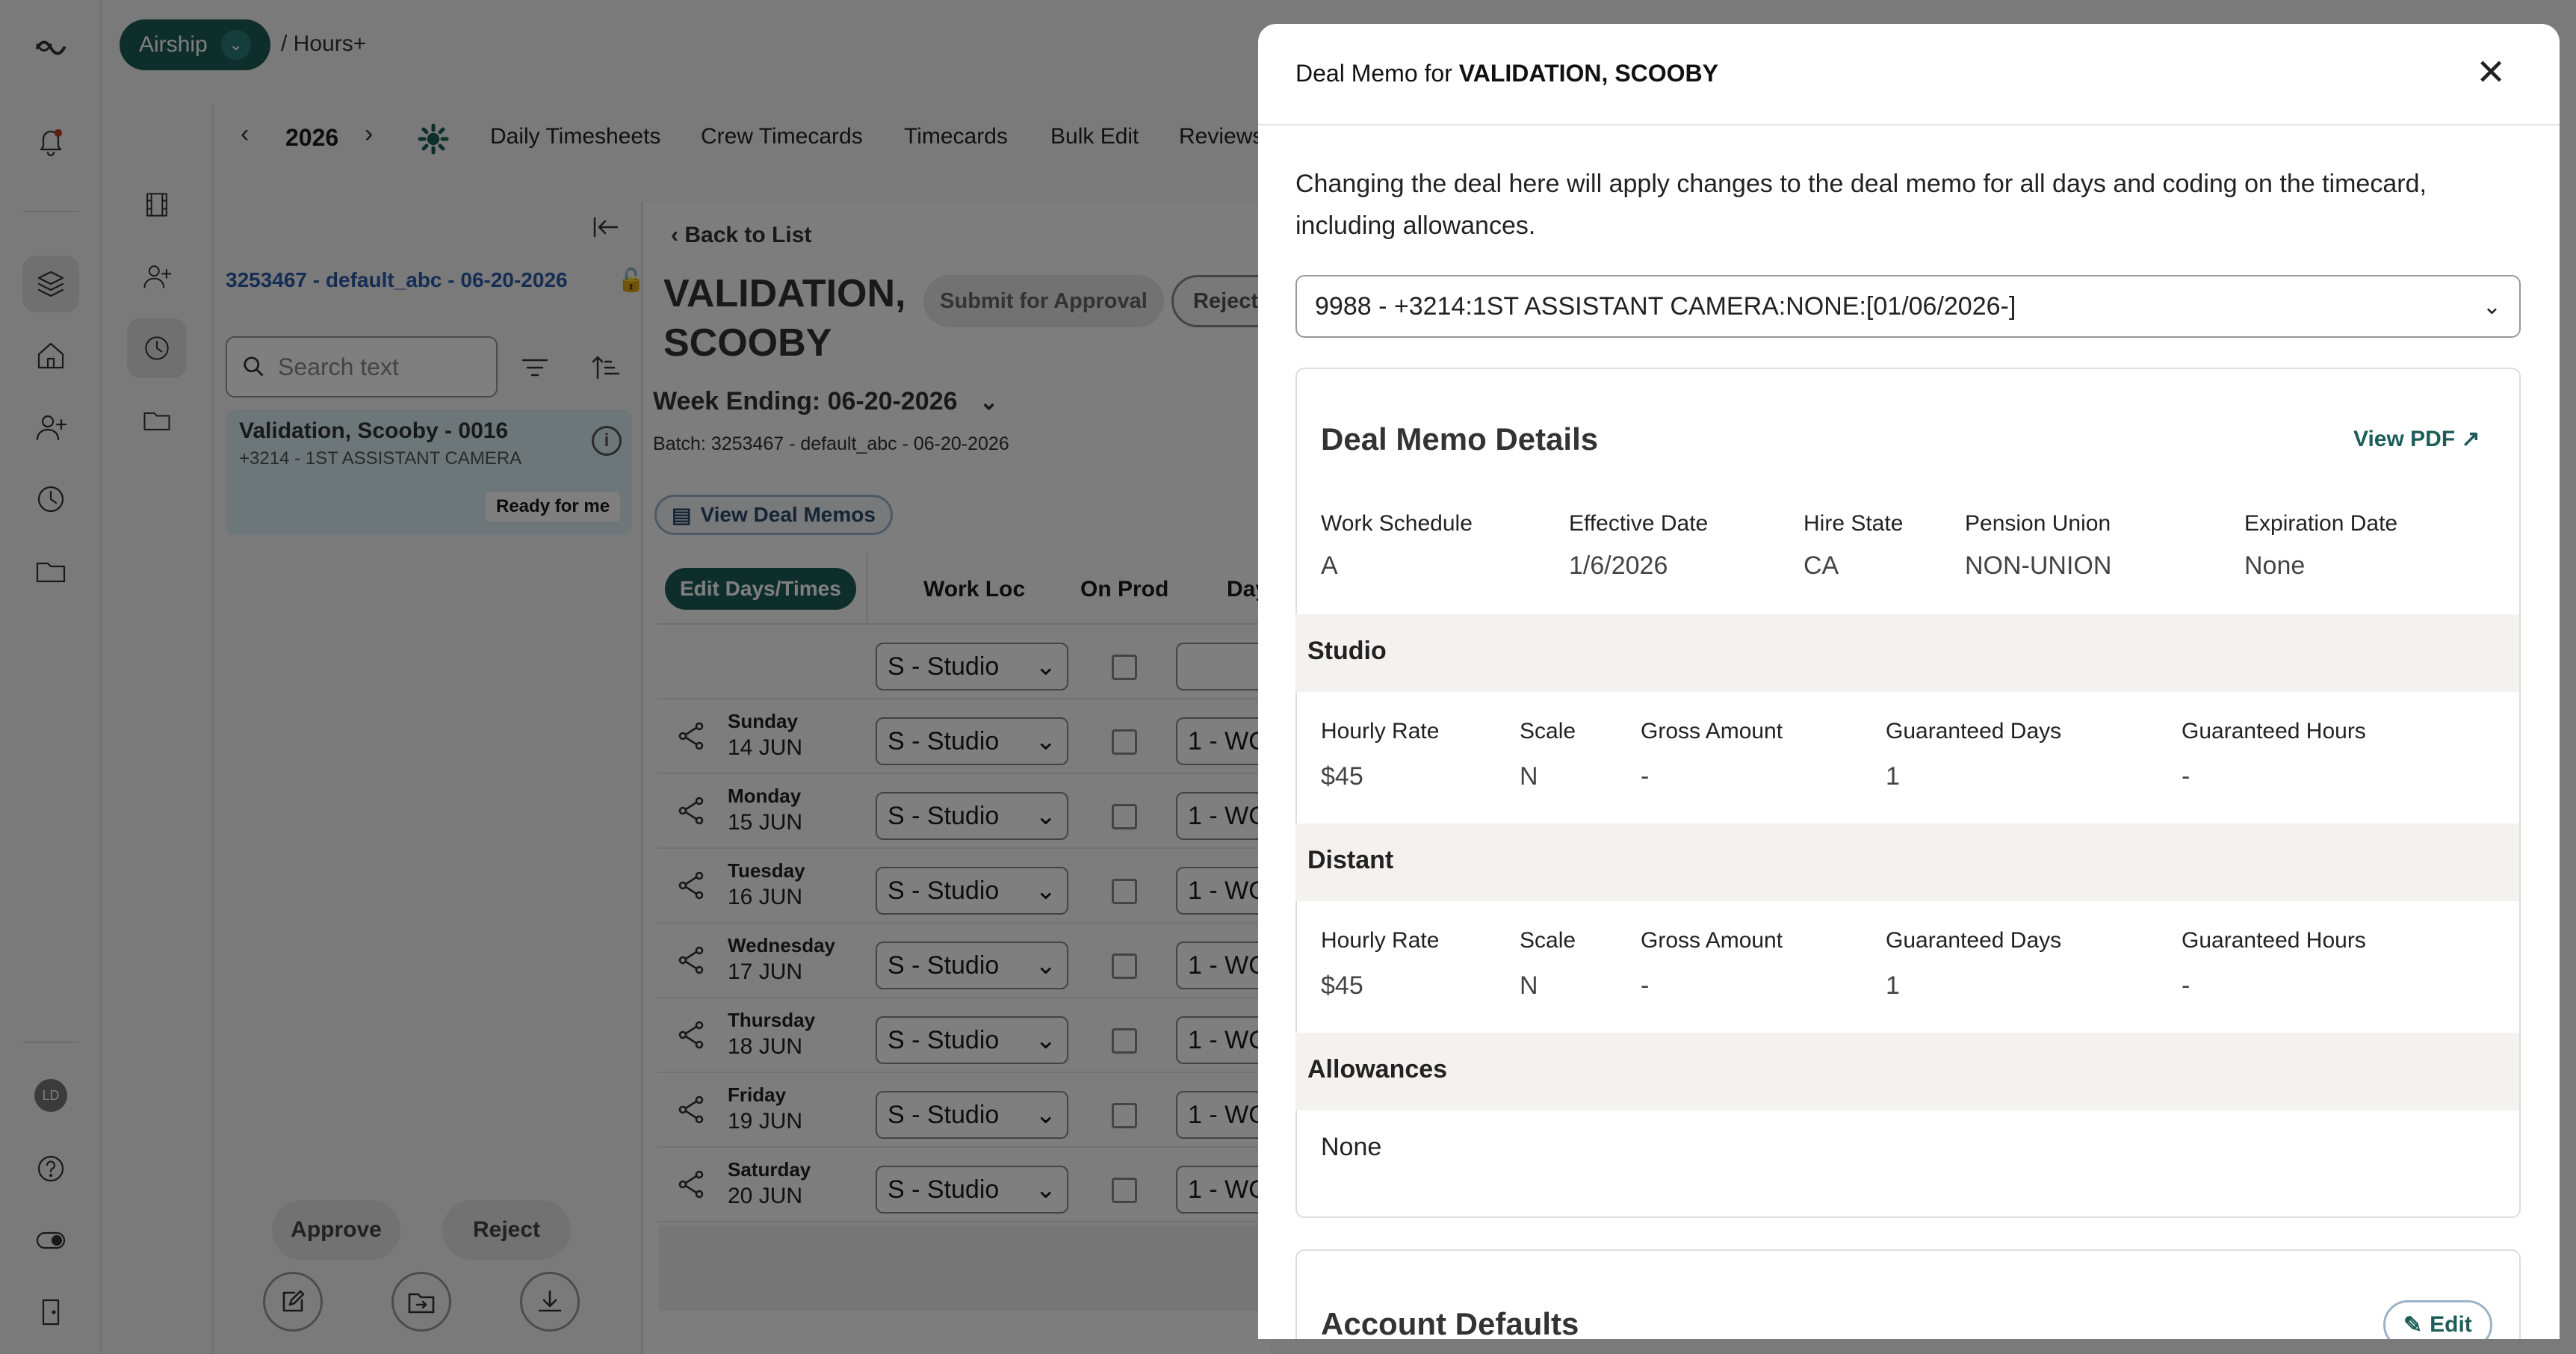 This screenshot has width=2576, height=1354. What do you see at coordinates (1909, 125) in the screenshot?
I see `modal-header-divider` at bounding box center [1909, 125].